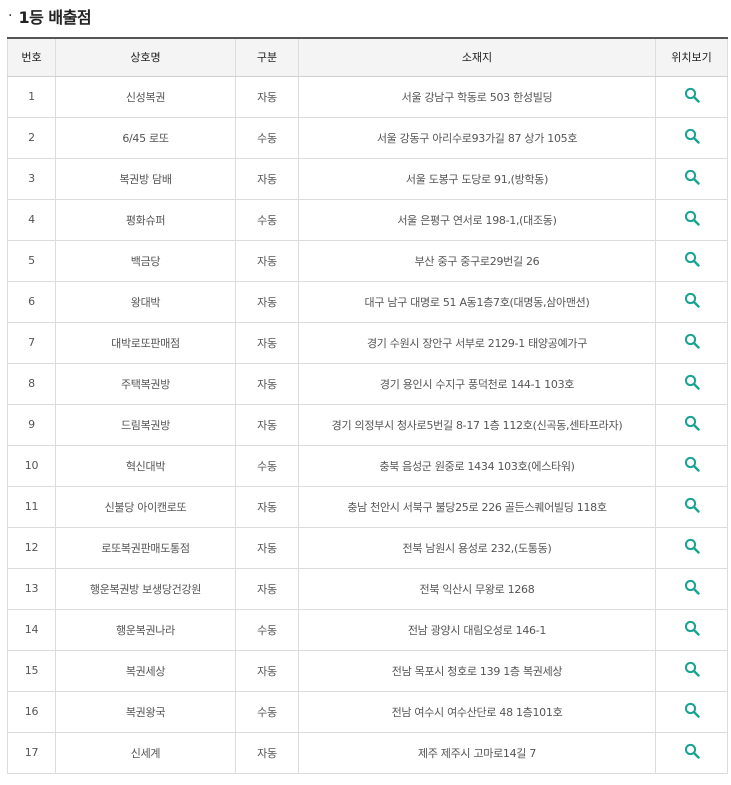  Describe the element at coordinates (477, 425) in the screenshot. I see `cell-address: 경기 의정부시 청사로5번길 8-17 1층 112호(신곡동,센타프라자)` at that location.